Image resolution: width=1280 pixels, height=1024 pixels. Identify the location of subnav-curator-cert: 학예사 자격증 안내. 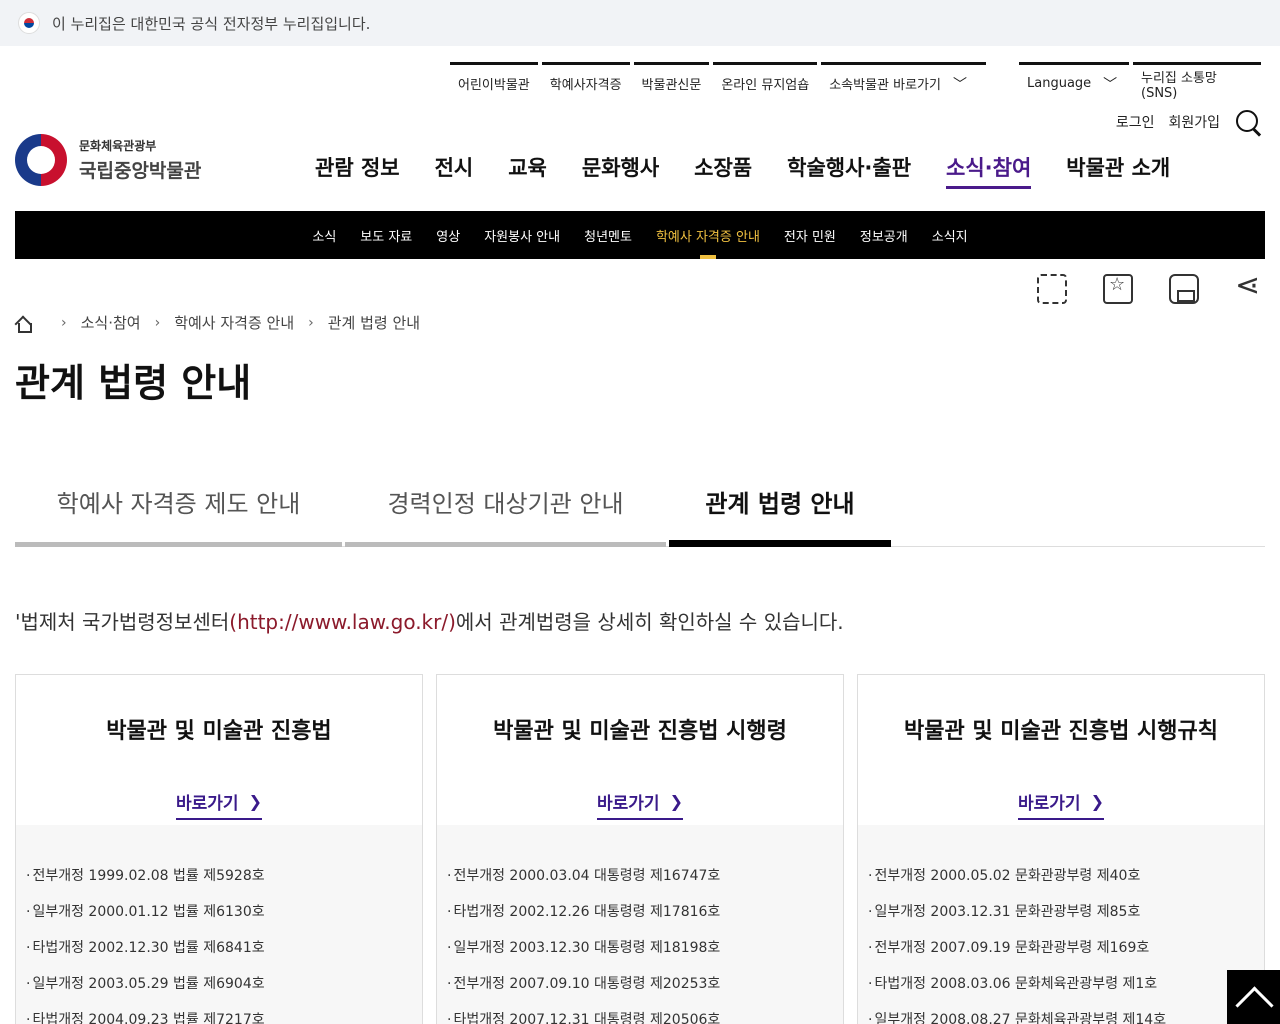
(708, 235).